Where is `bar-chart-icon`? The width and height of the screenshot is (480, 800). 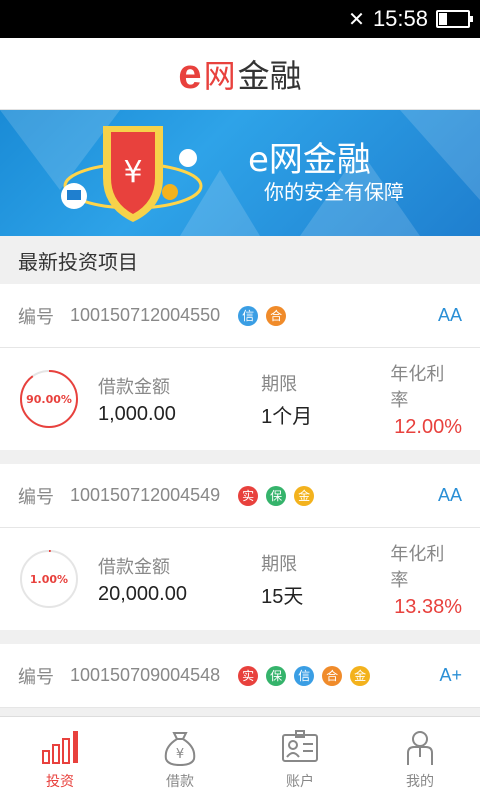
bar-chart-icon is located at coordinates (60, 747).